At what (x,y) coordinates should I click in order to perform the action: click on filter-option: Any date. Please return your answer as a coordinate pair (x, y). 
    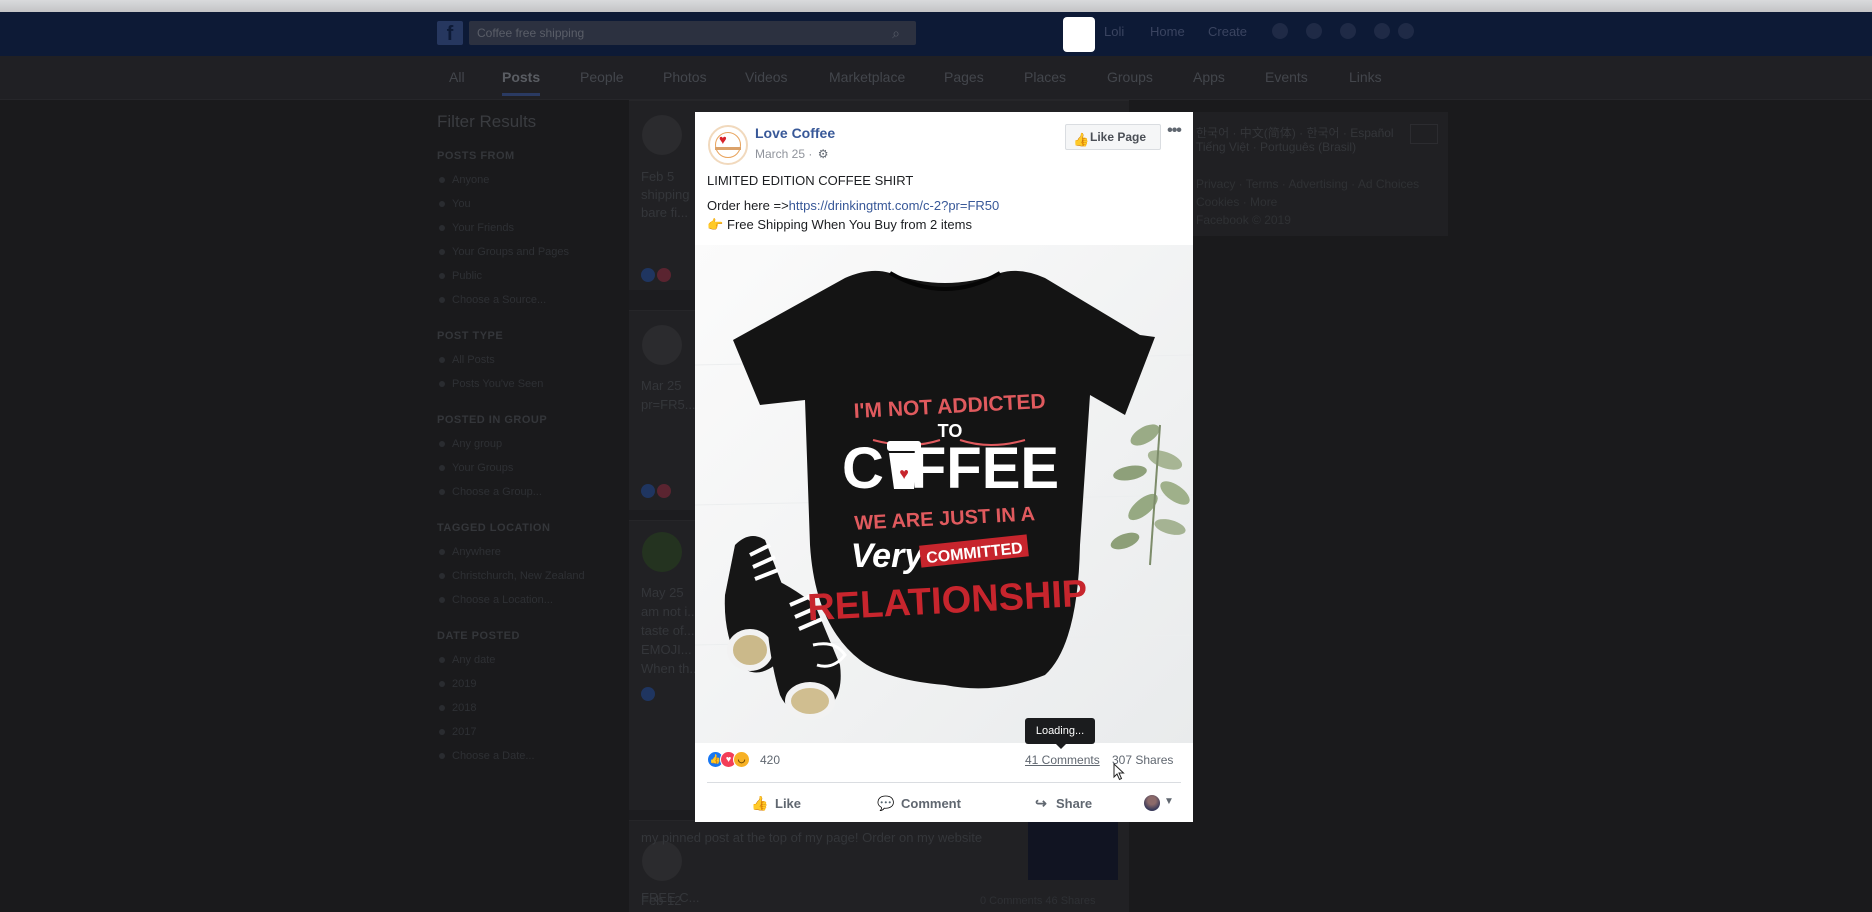
    Looking at the image, I should click on (532, 662).